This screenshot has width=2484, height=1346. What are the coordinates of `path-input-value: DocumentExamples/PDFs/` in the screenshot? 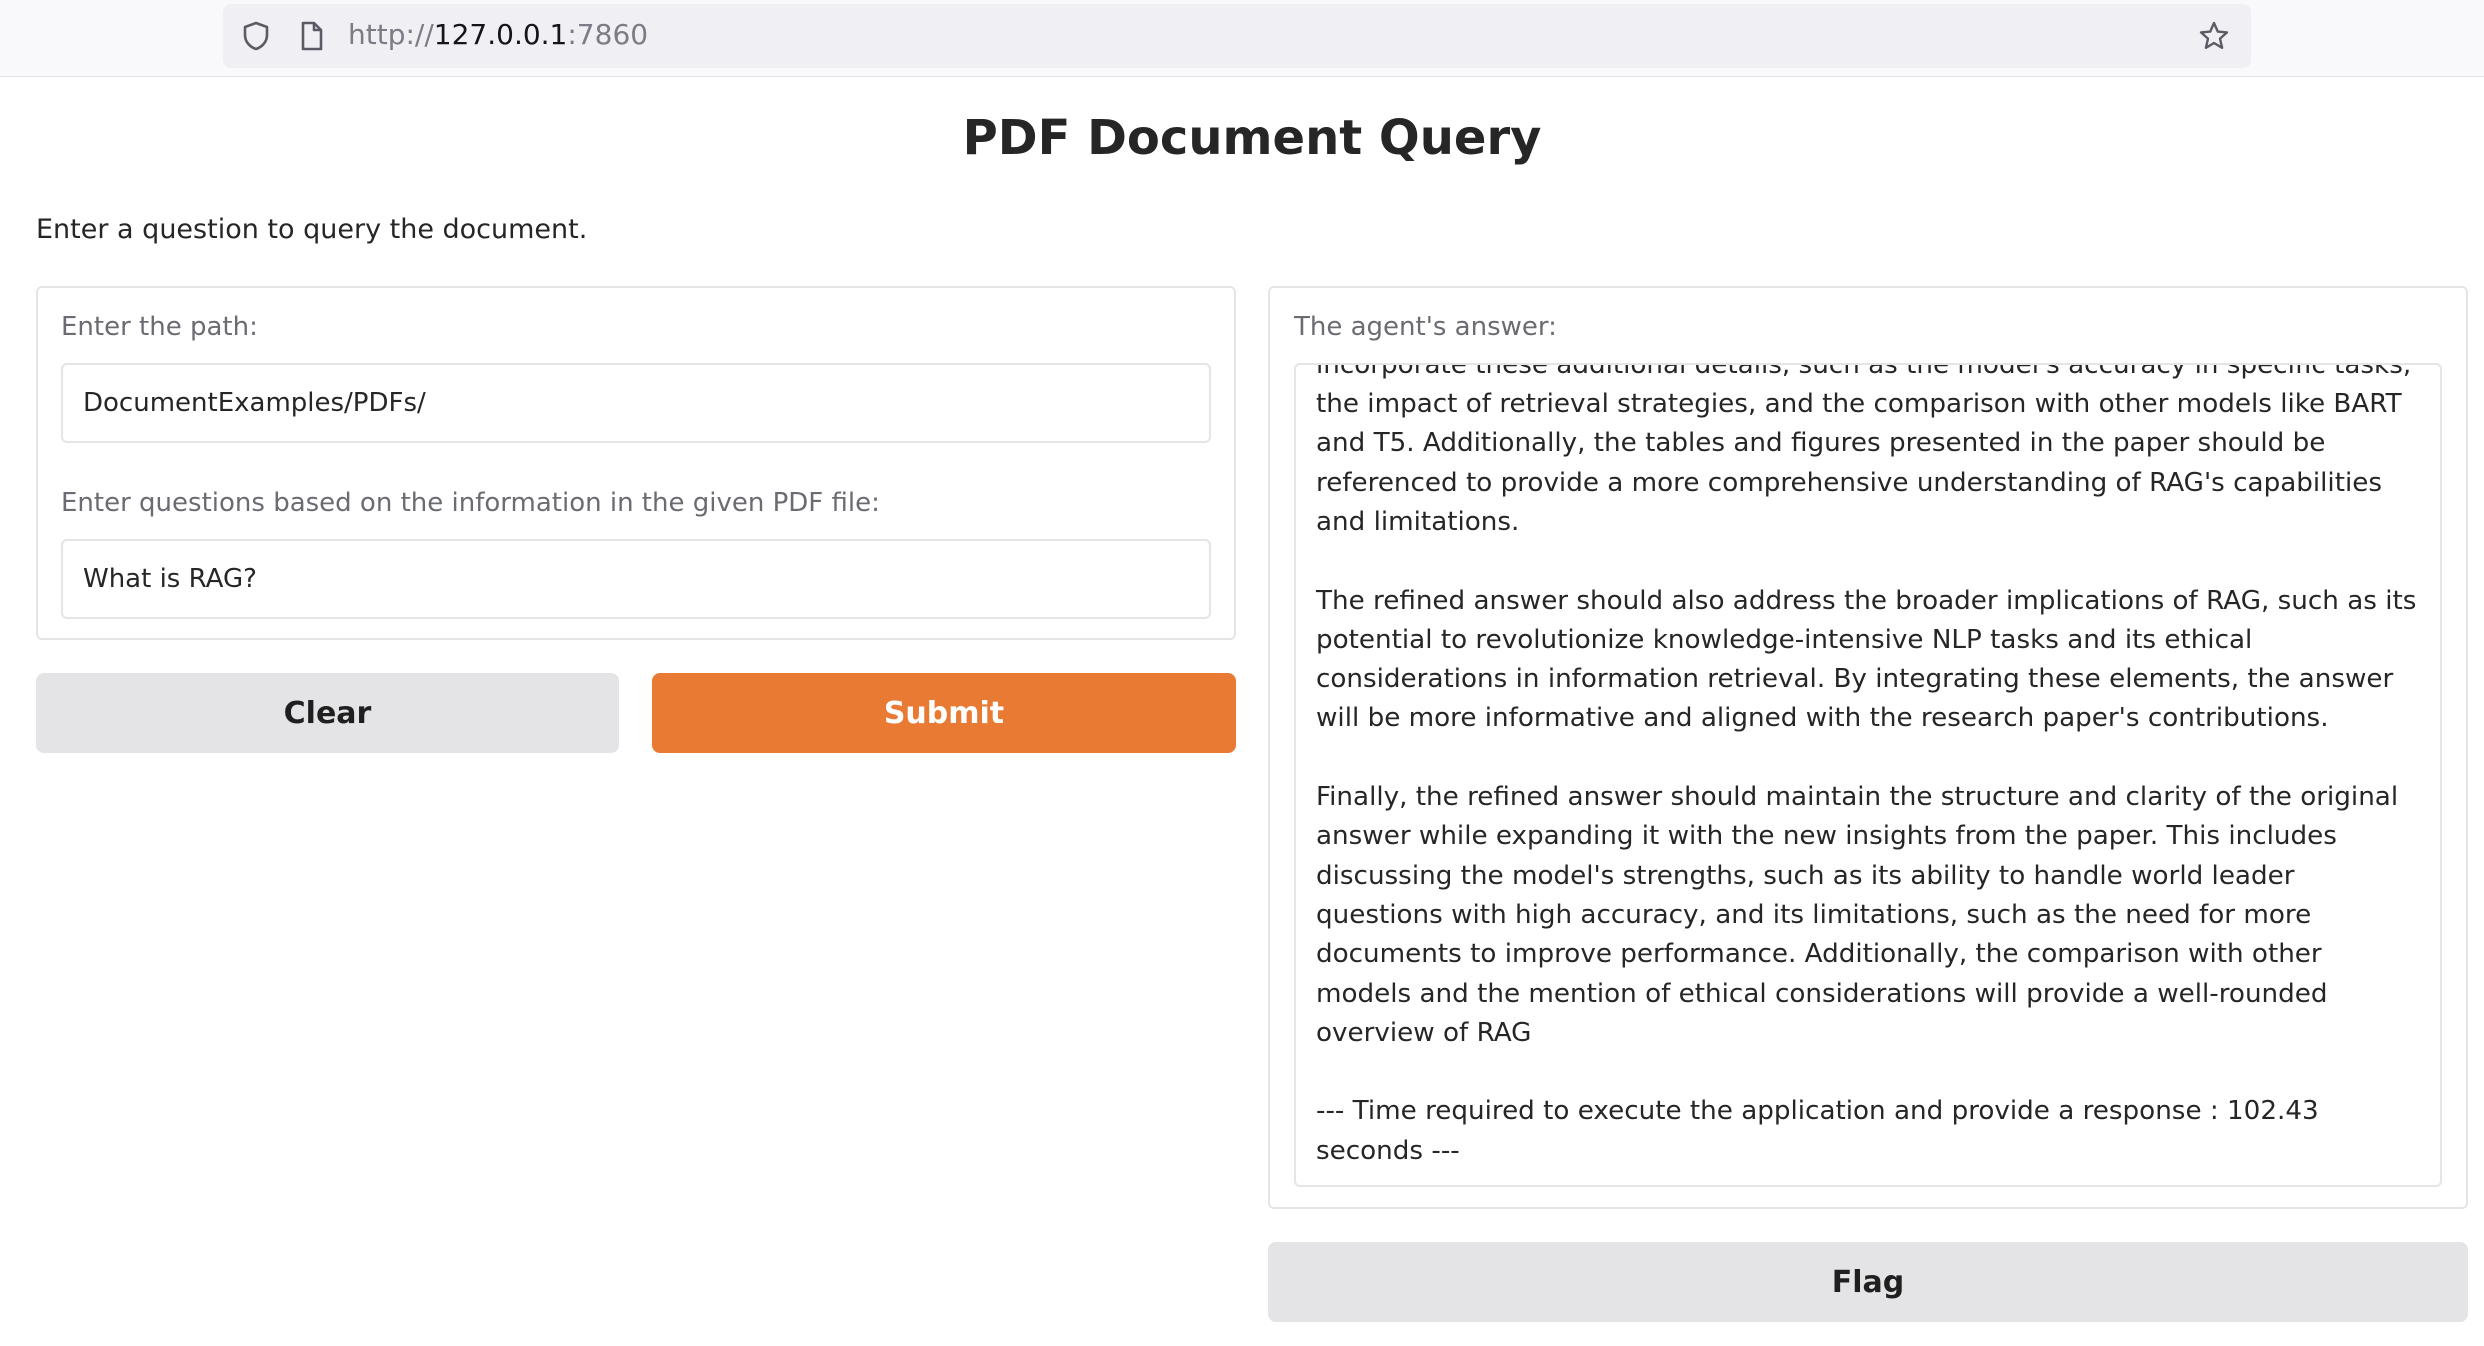 It's located at (254, 403).